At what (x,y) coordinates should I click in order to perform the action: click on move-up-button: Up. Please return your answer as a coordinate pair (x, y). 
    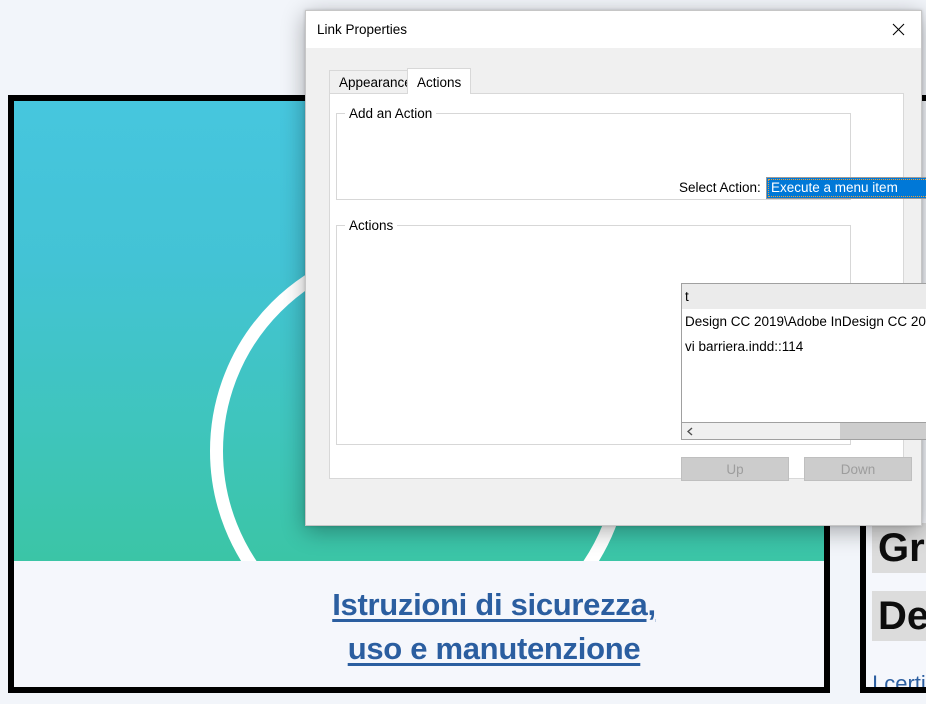
    Looking at the image, I should click on (735, 469).